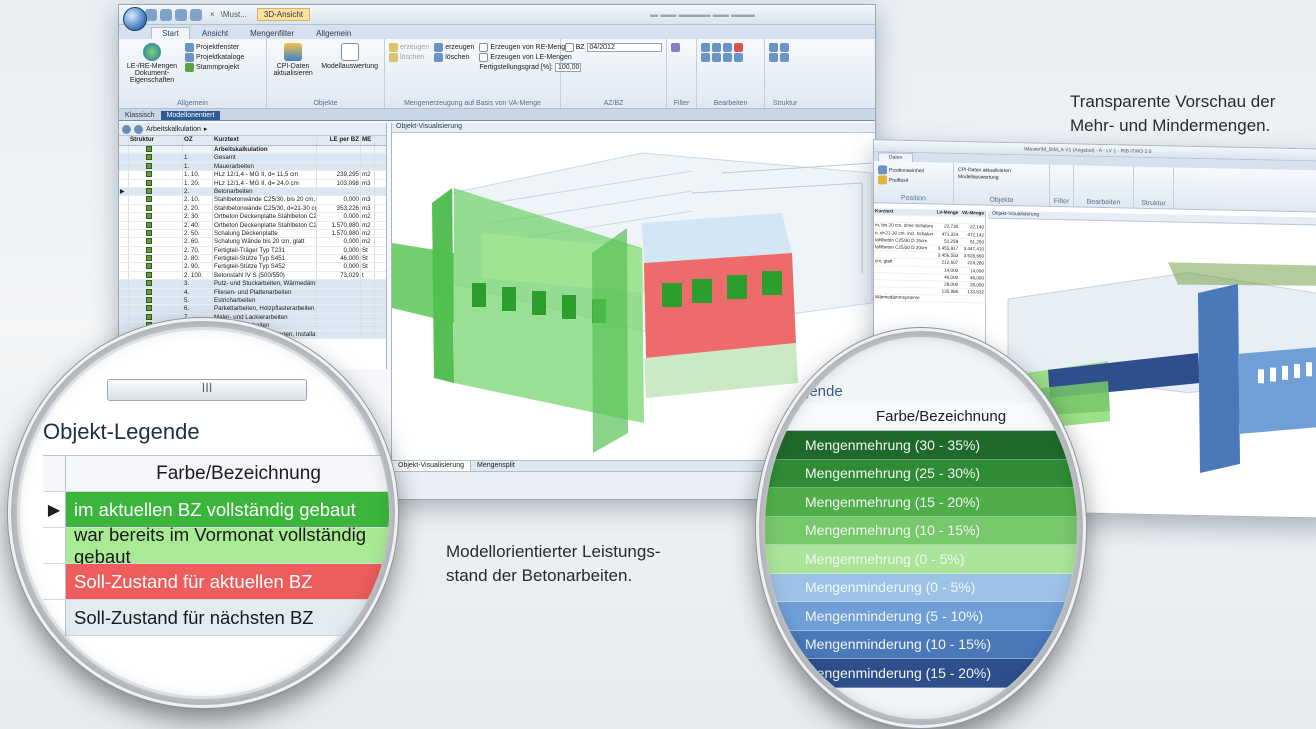 Image resolution: width=1316 pixels, height=729 pixels. Describe the element at coordinates (913, 180) in the screenshot. I see `preiflexit-button: Preiflexit` at that location.